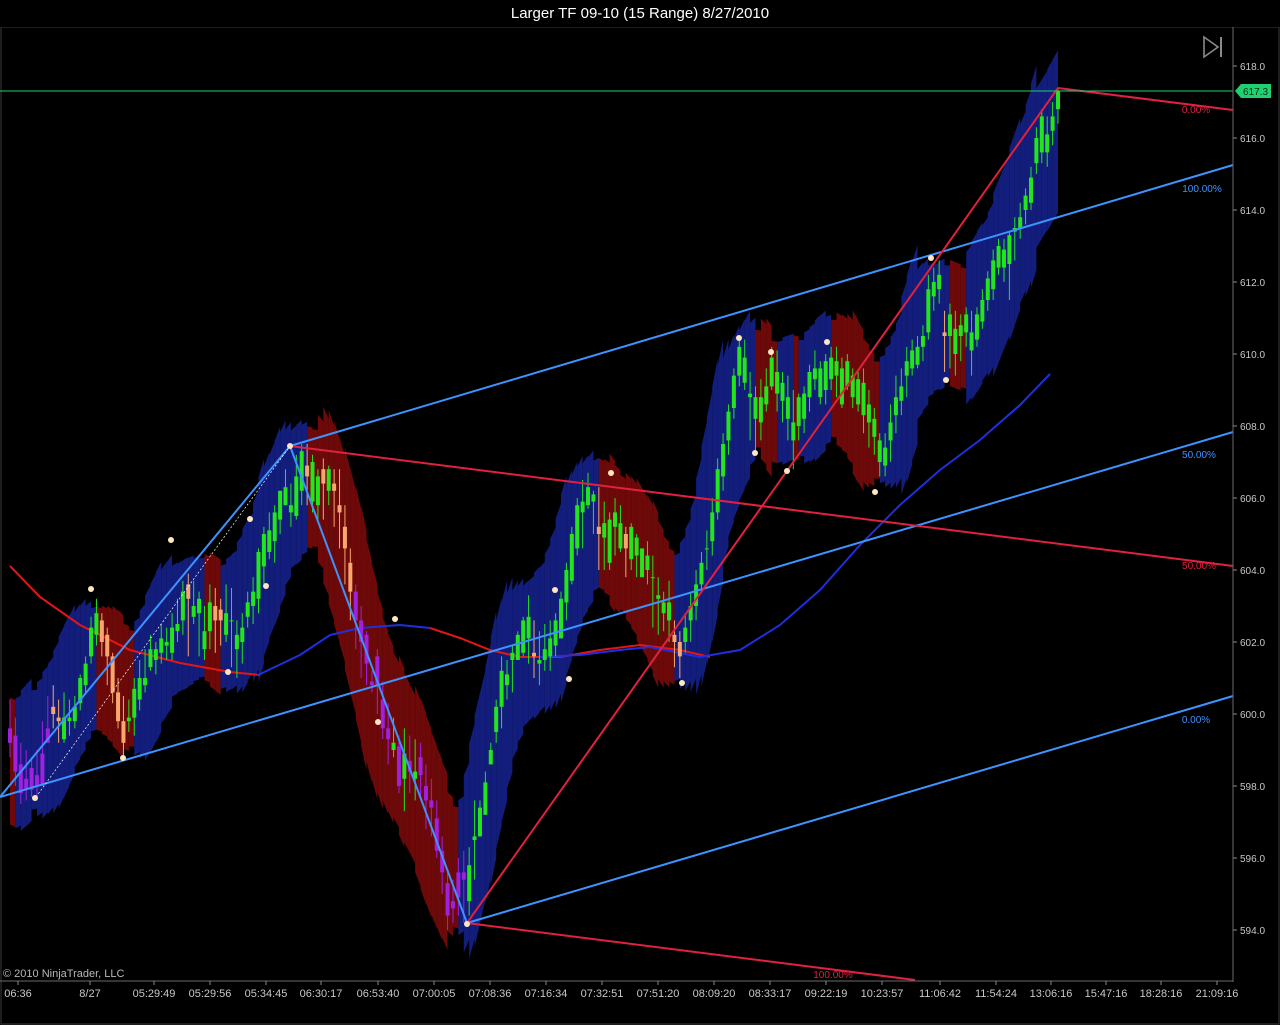  What do you see at coordinates (940, 994) in the screenshot?
I see `x-tick-label: 11:06:42` at bounding box center [940, 994].